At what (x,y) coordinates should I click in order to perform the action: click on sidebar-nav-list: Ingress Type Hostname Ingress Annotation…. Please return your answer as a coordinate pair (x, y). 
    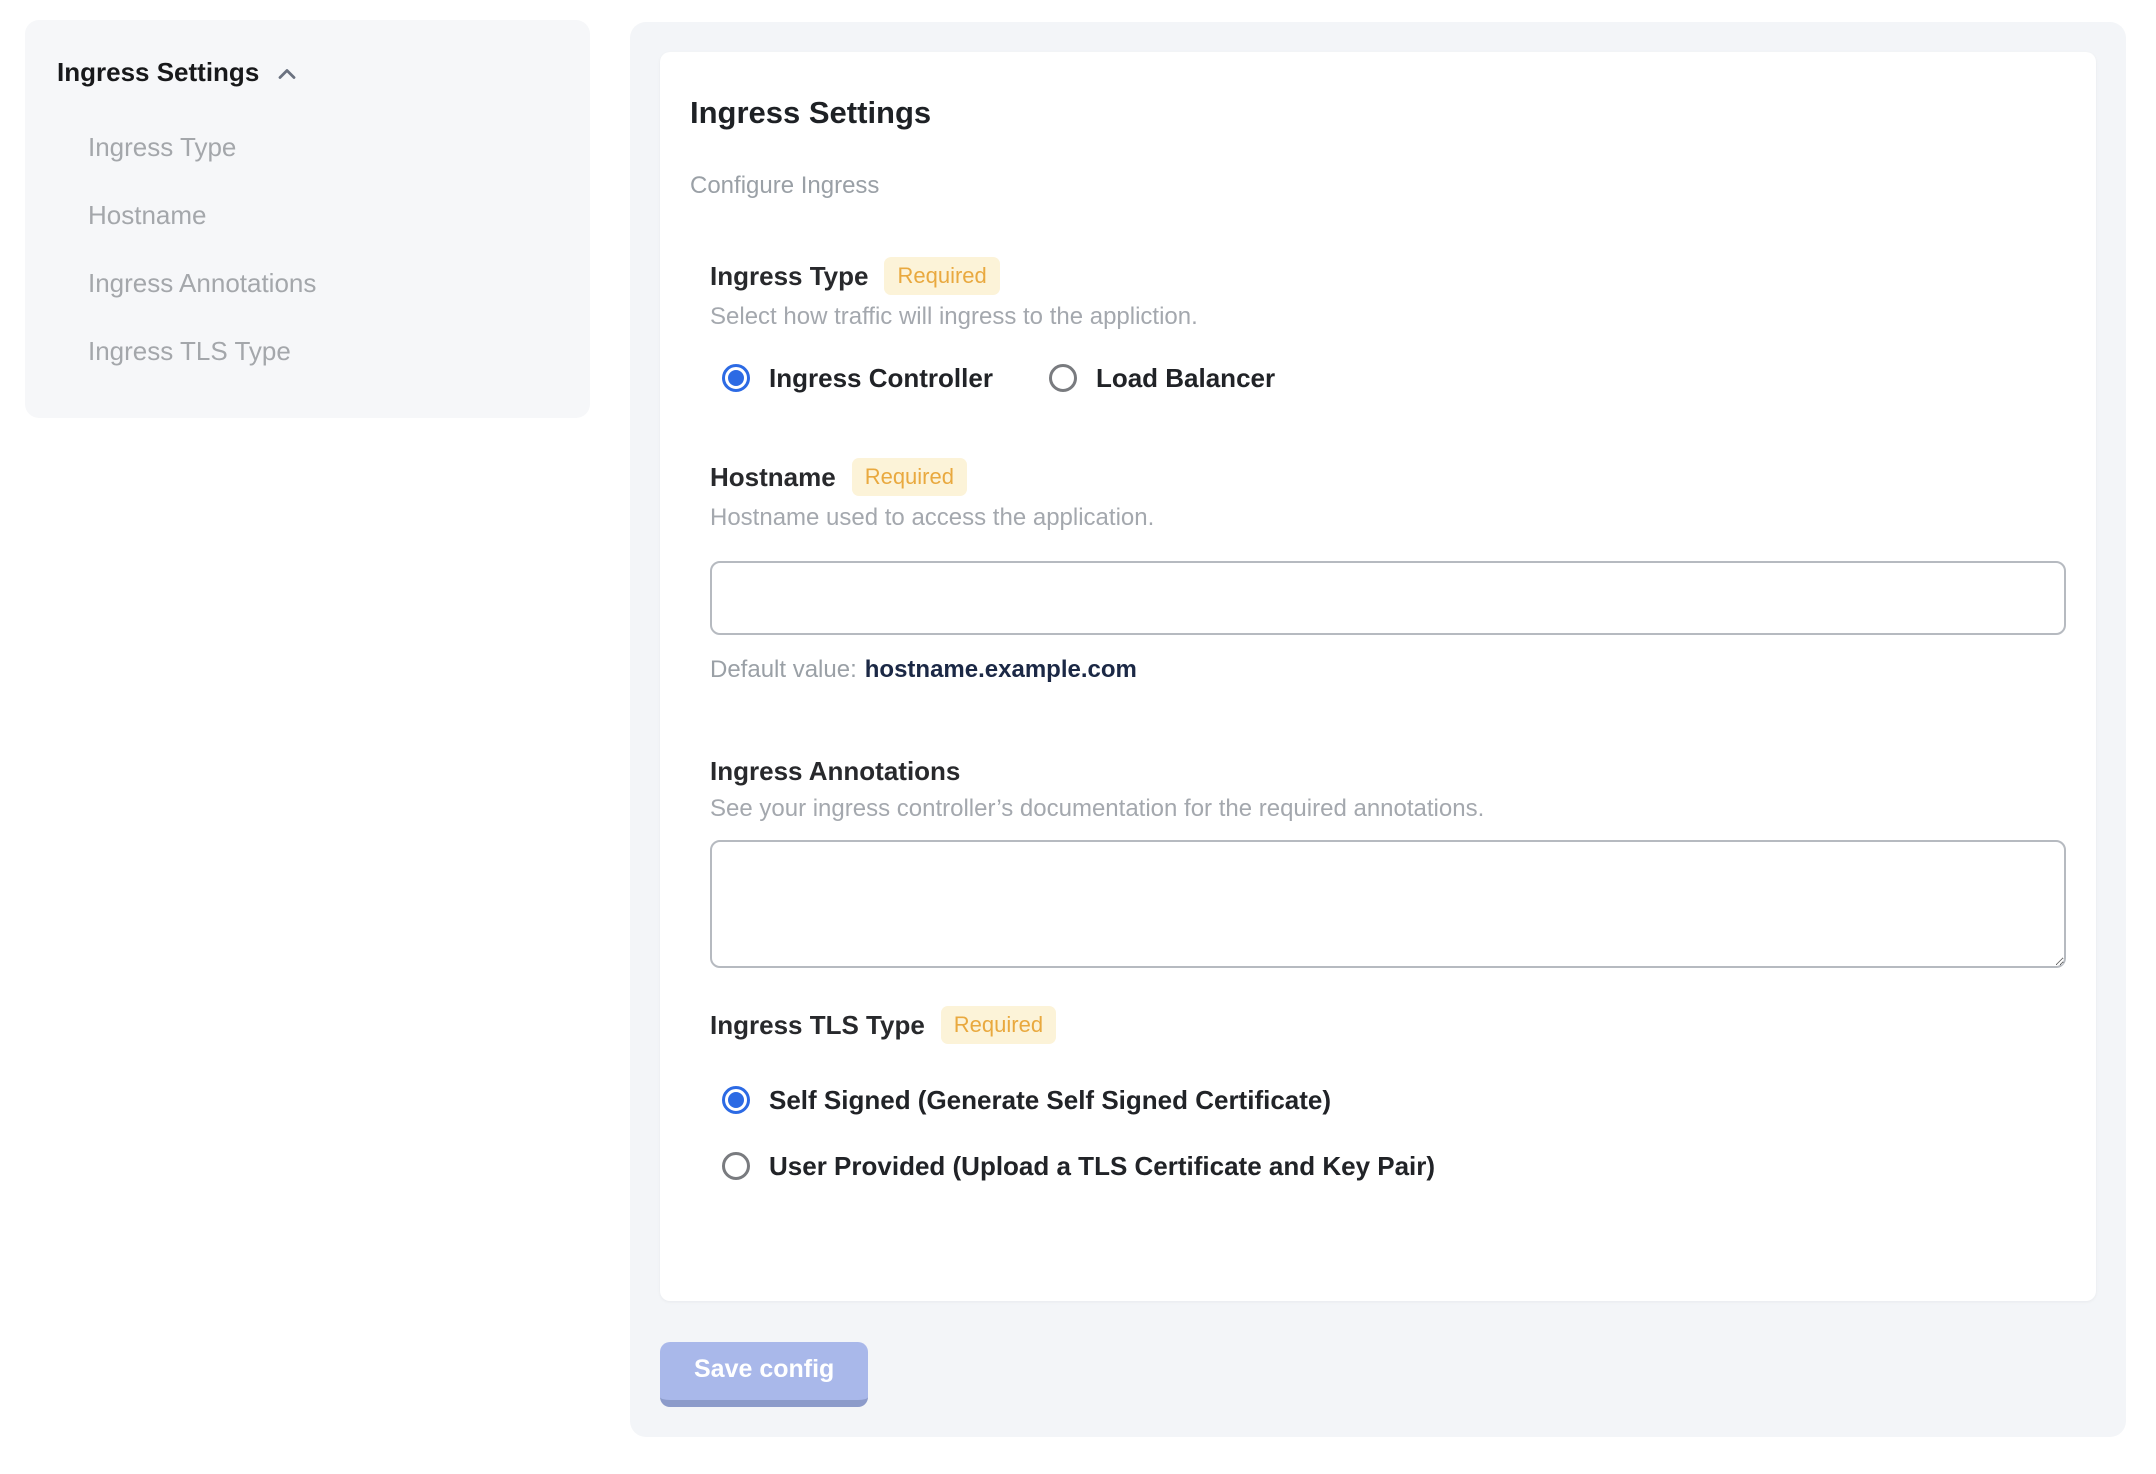
    Looking at the image, I should click on (307, 249).